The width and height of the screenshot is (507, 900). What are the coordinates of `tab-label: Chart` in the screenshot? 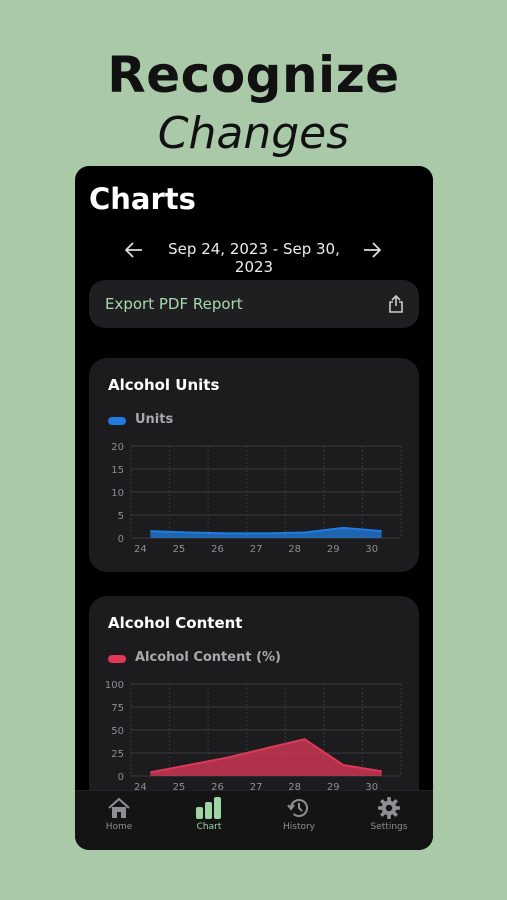 It's located at (209, 827).